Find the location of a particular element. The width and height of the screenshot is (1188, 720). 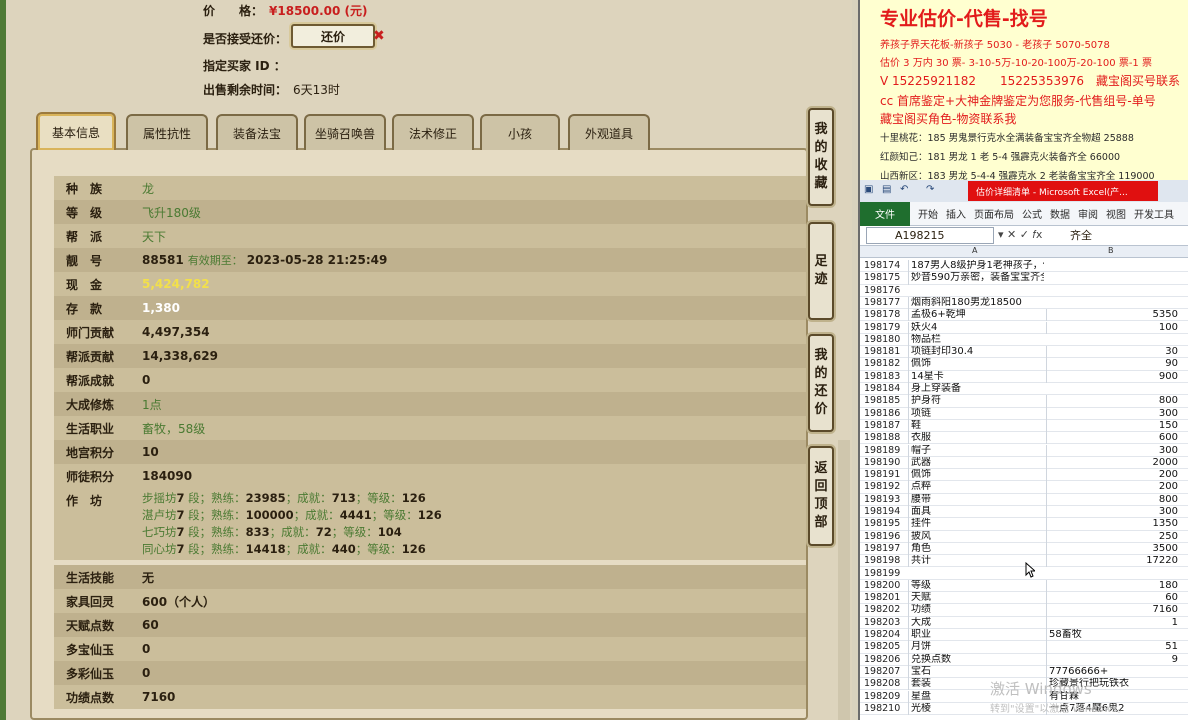

sheet-row: 198194 面具 300 is located at coordinates (1024, 512).